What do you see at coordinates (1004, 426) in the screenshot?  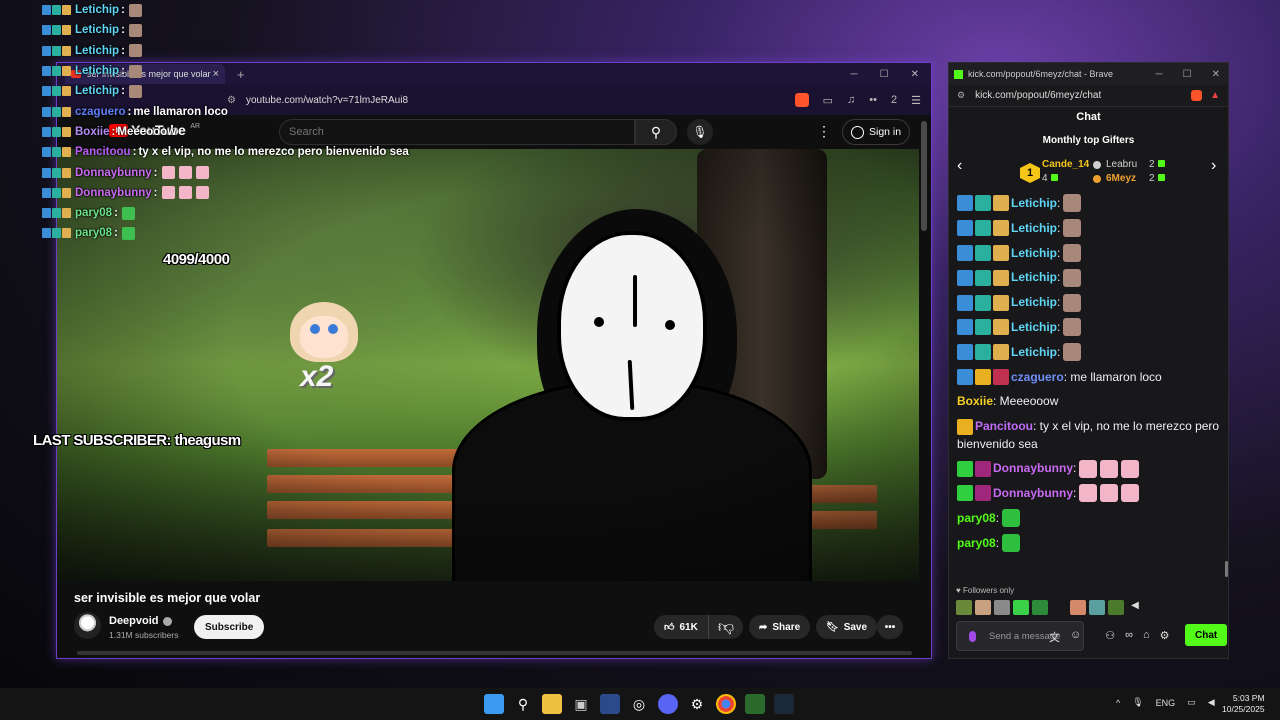 I see `chat-username: Pancitoou` at bounding box center [1004, 426].